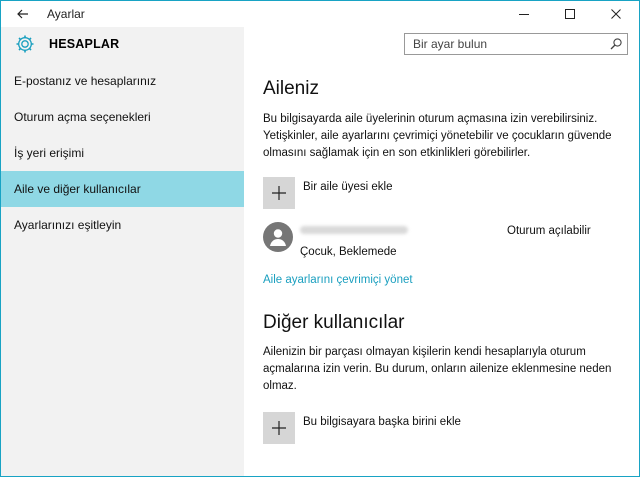  What do you see at coordinates (122, 44) in the screenshot?
I see `sidebar-header: HESAPLAR` at bounding box center [122, 44].